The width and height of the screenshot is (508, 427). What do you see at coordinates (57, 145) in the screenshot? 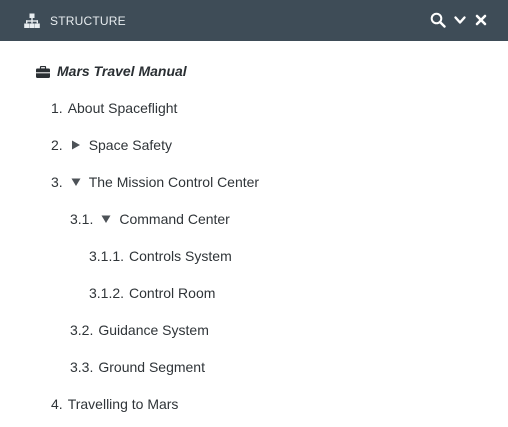
I see `item-number: 2.` at bounding box center [57, 145].